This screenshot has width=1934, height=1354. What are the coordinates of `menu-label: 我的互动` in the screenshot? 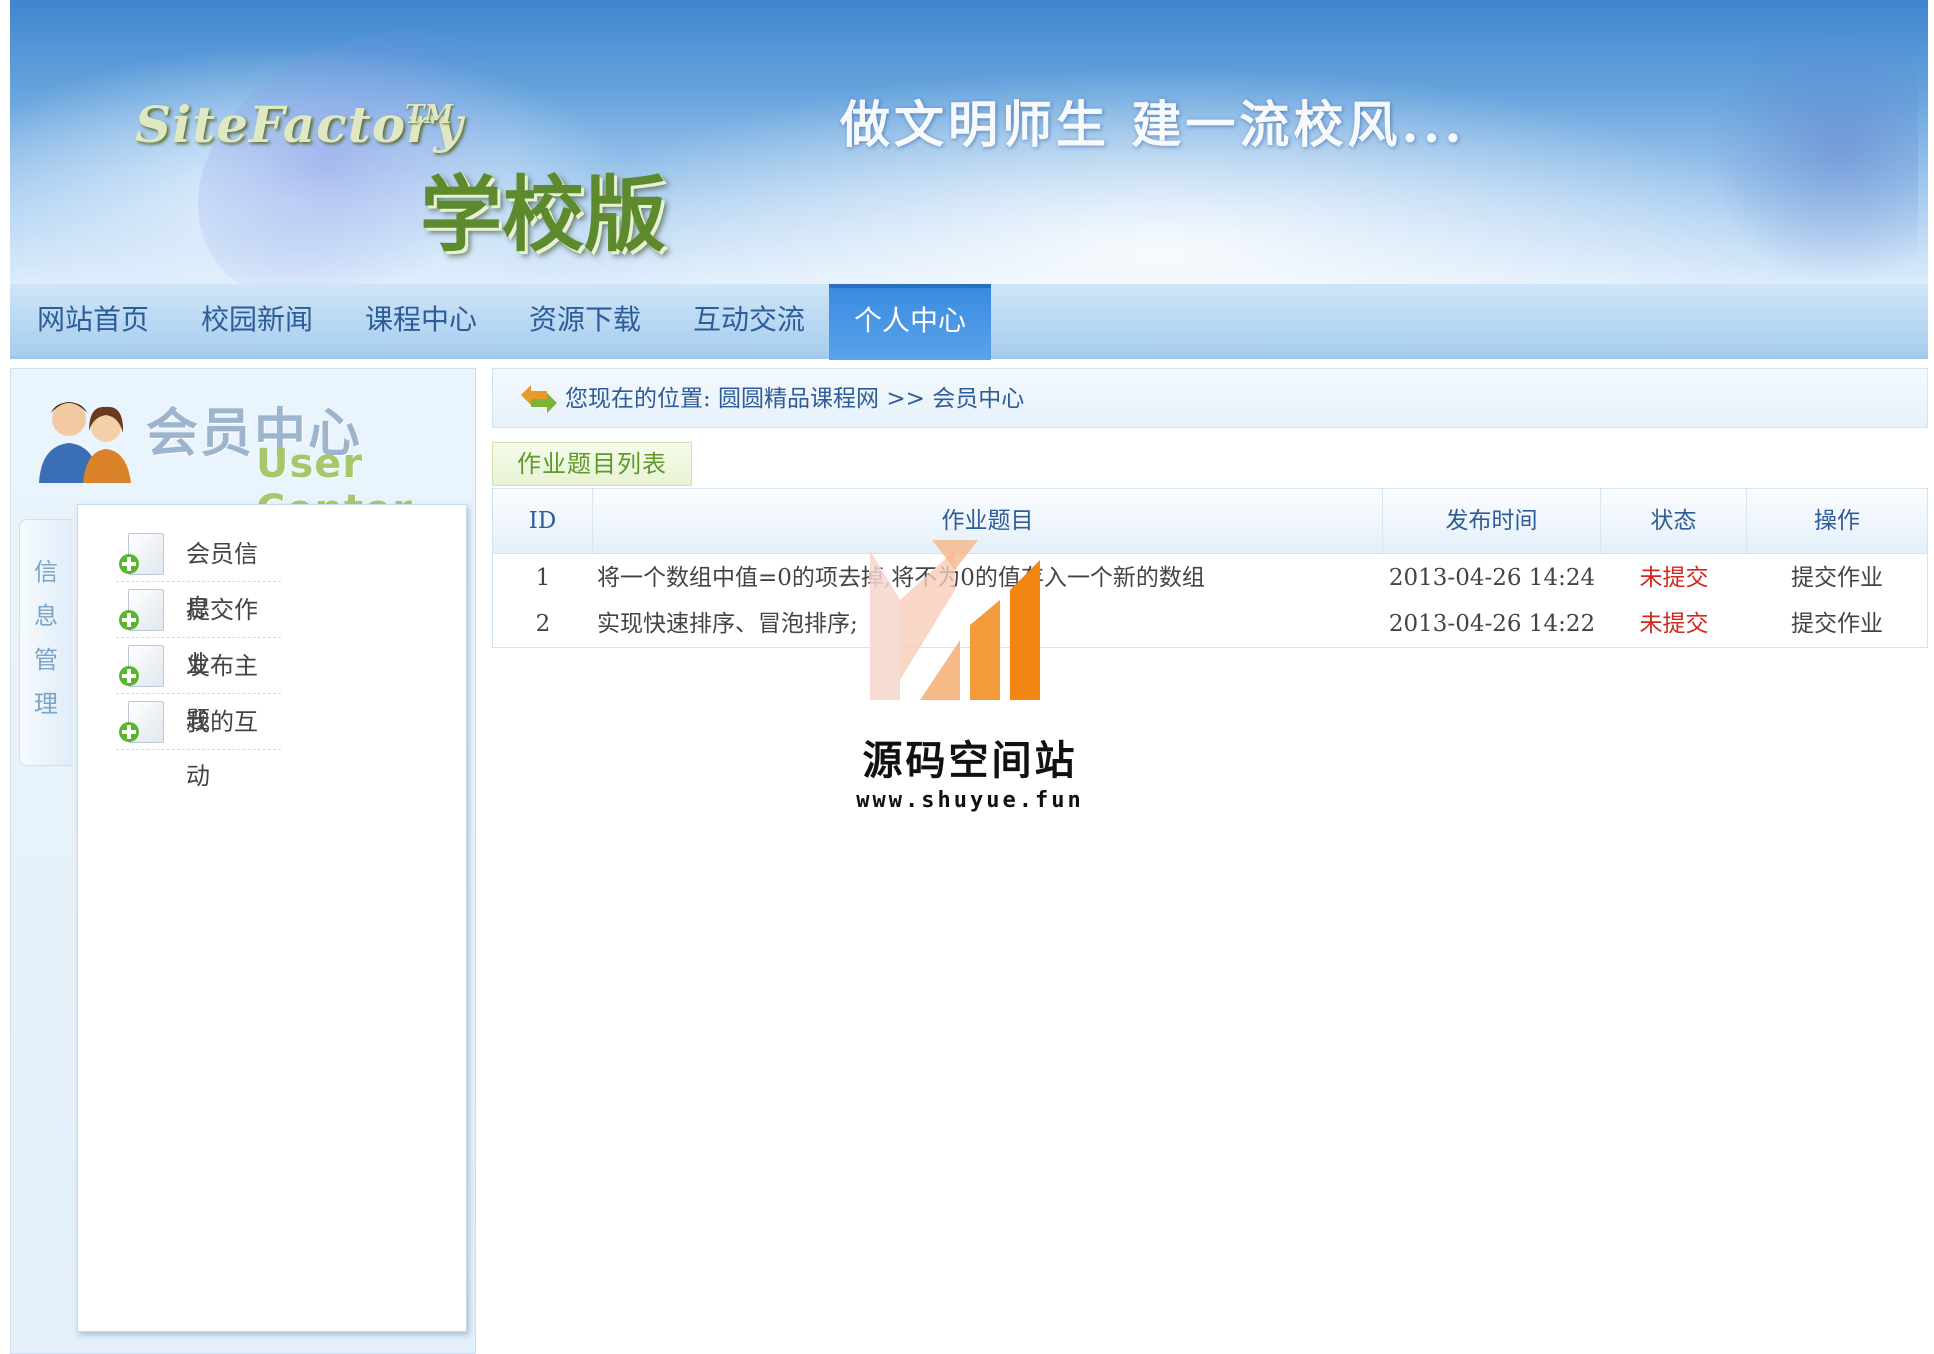 It's located at (222, 749).